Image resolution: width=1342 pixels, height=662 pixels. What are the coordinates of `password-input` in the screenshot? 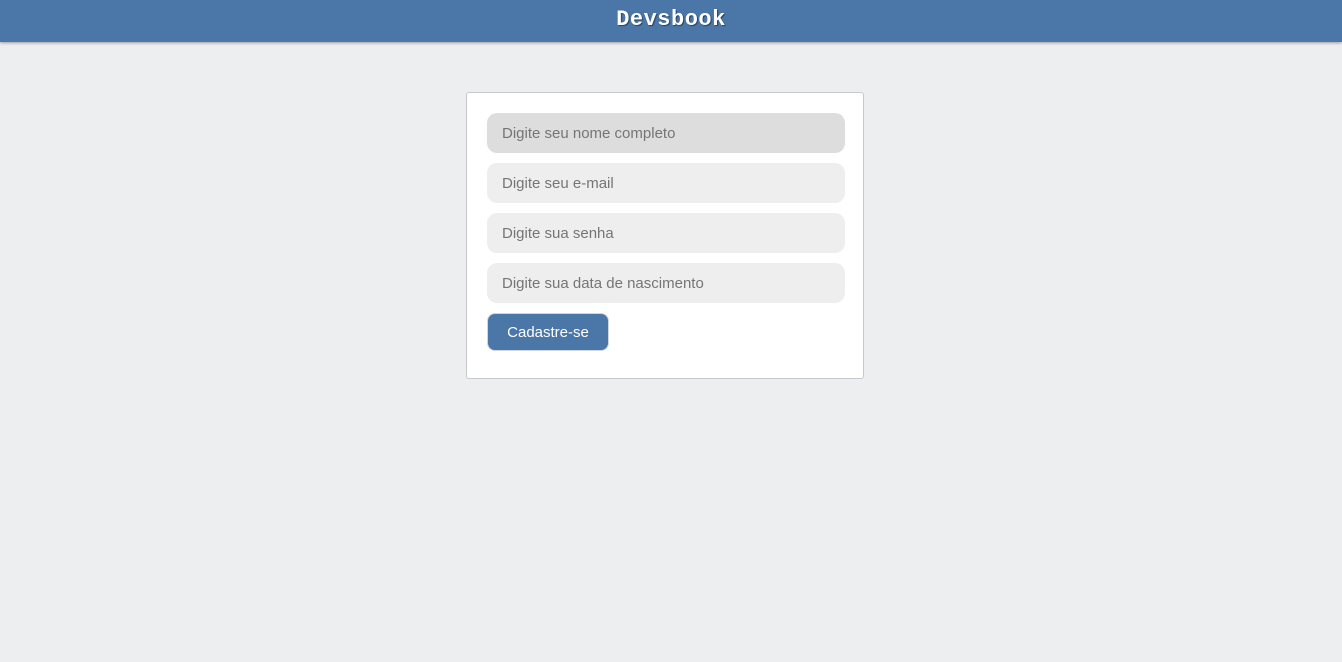 It's located at (666, 233).